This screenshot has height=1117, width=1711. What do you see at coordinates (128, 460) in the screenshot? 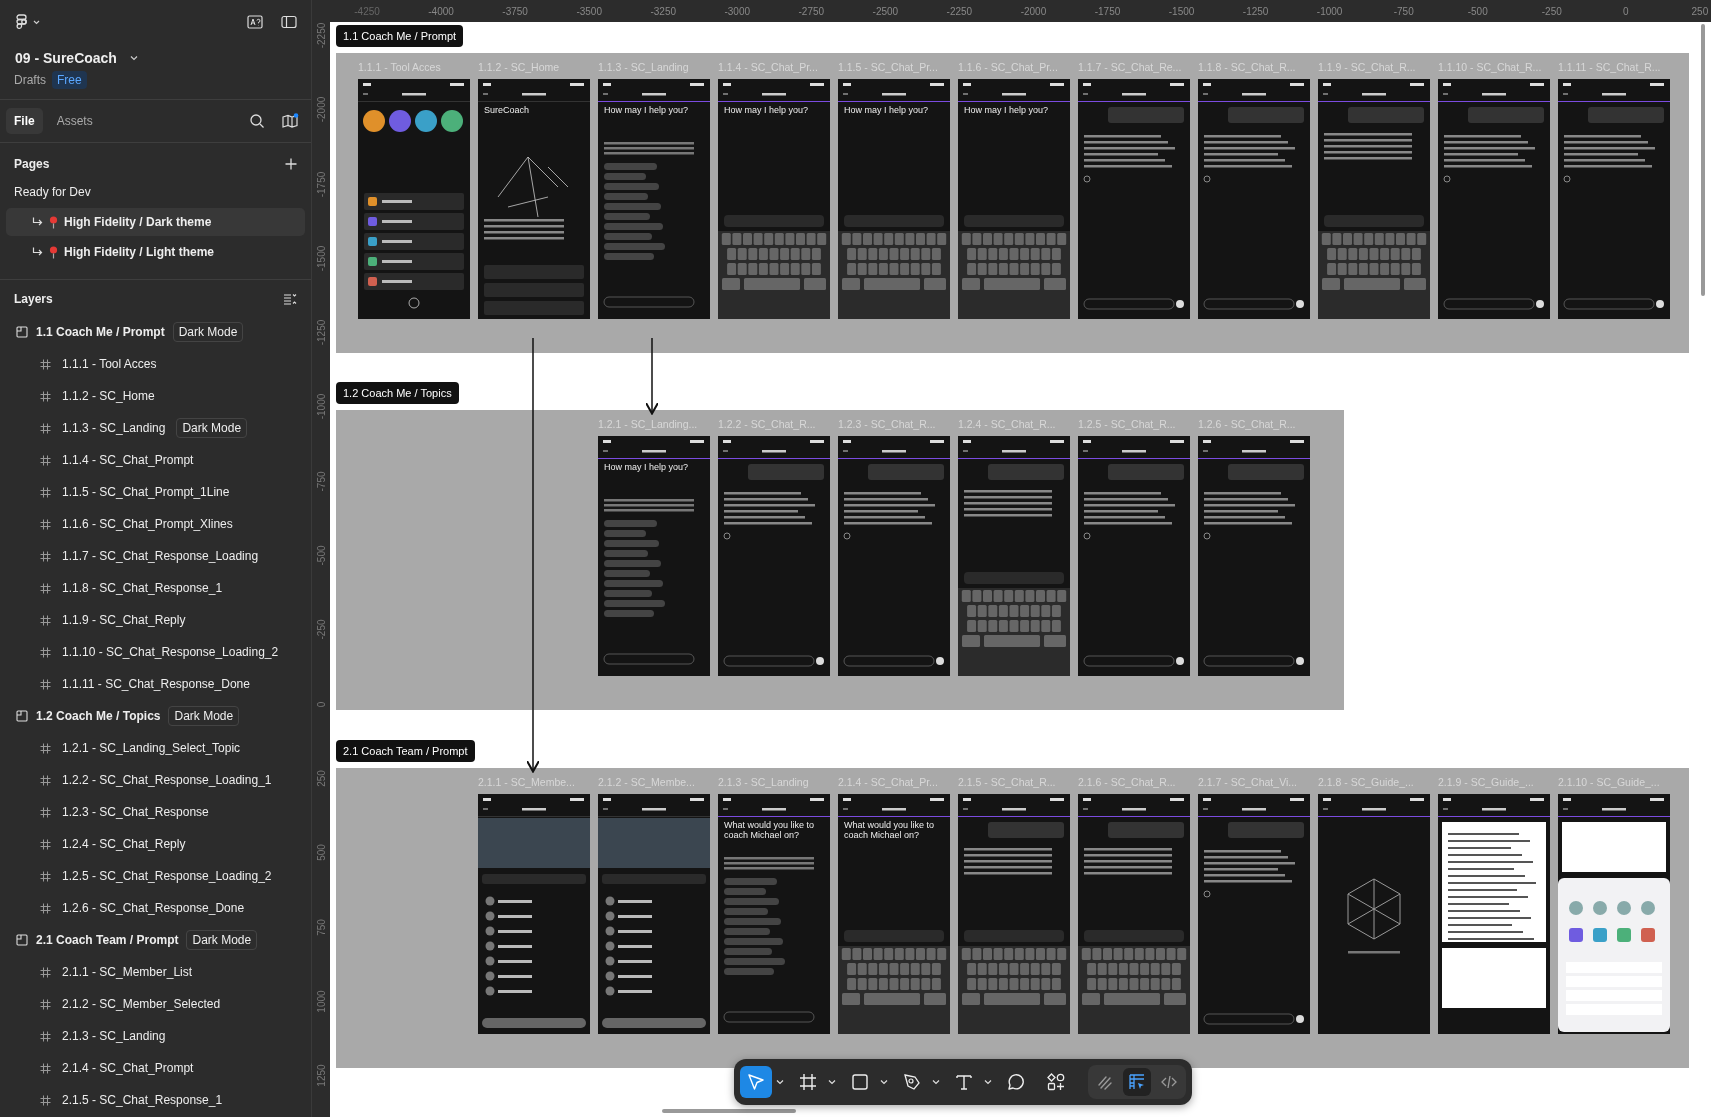
I see `layer-name: 1.1.4 - SC_Chat_Prompt` at bounding box center [128, 460].